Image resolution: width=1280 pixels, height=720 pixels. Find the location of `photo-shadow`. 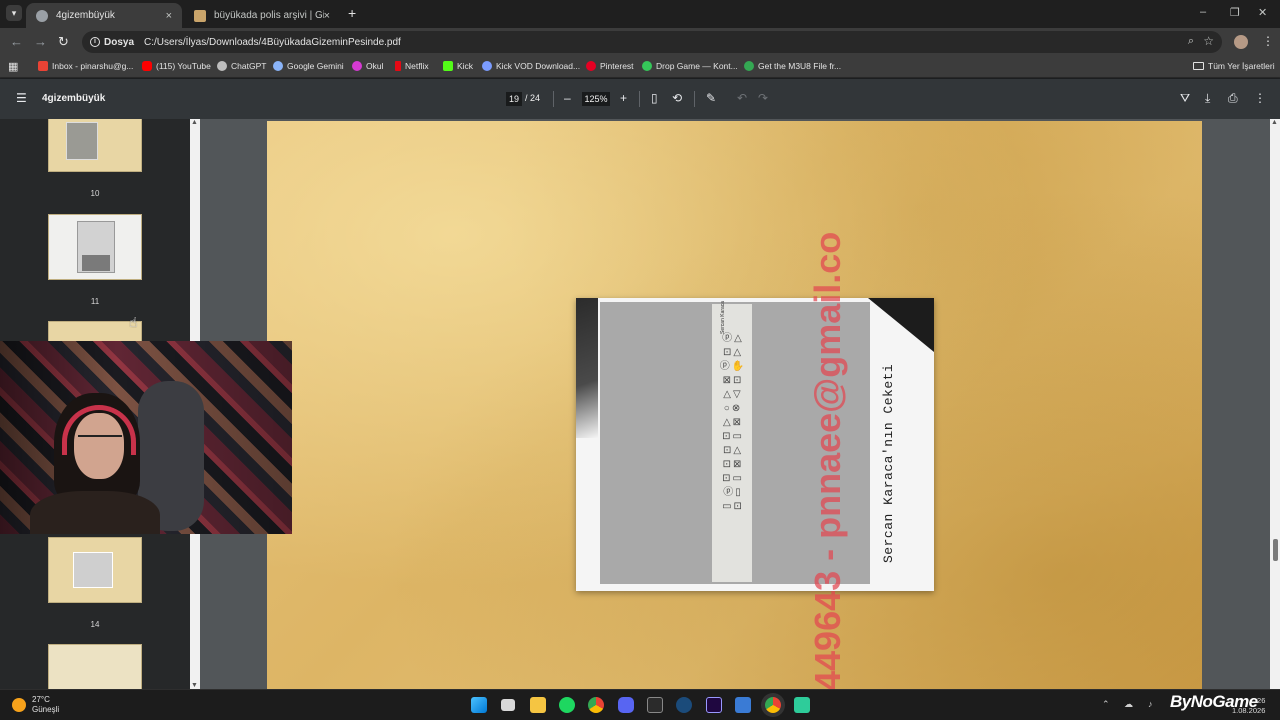

photo-shadow is located at coordinates (587, 368).